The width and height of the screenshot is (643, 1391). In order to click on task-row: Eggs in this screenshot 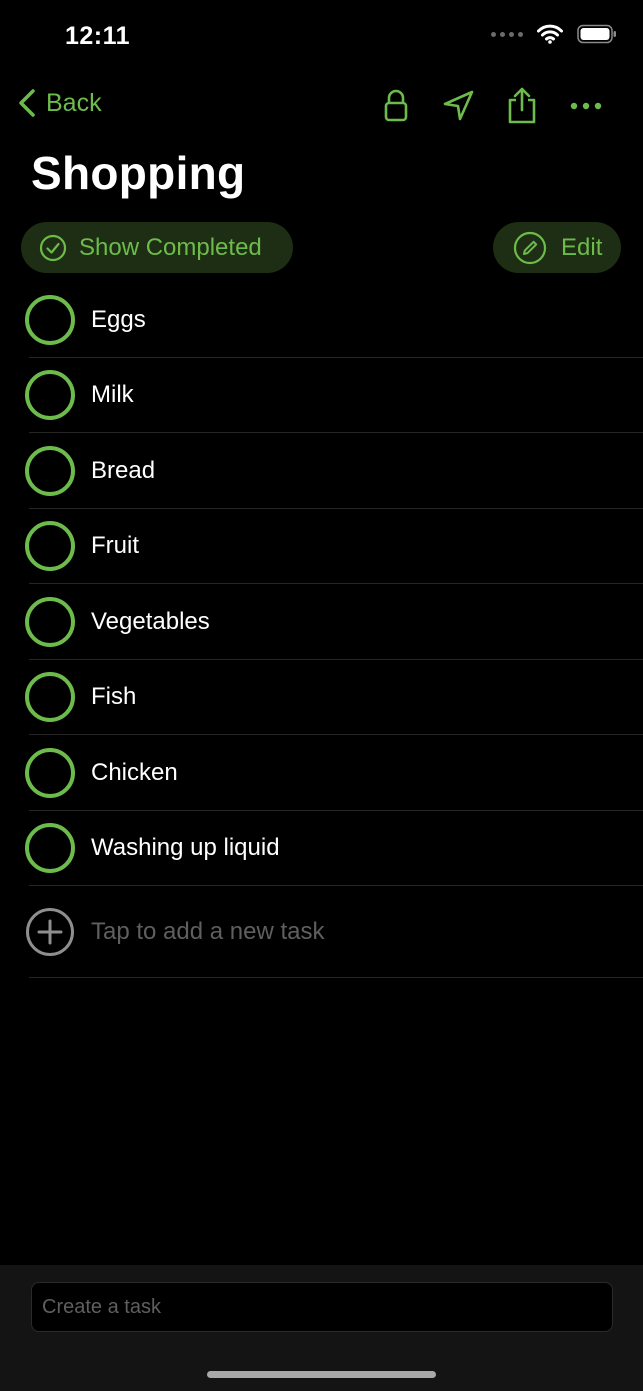, I will do `click(321, 320)`.